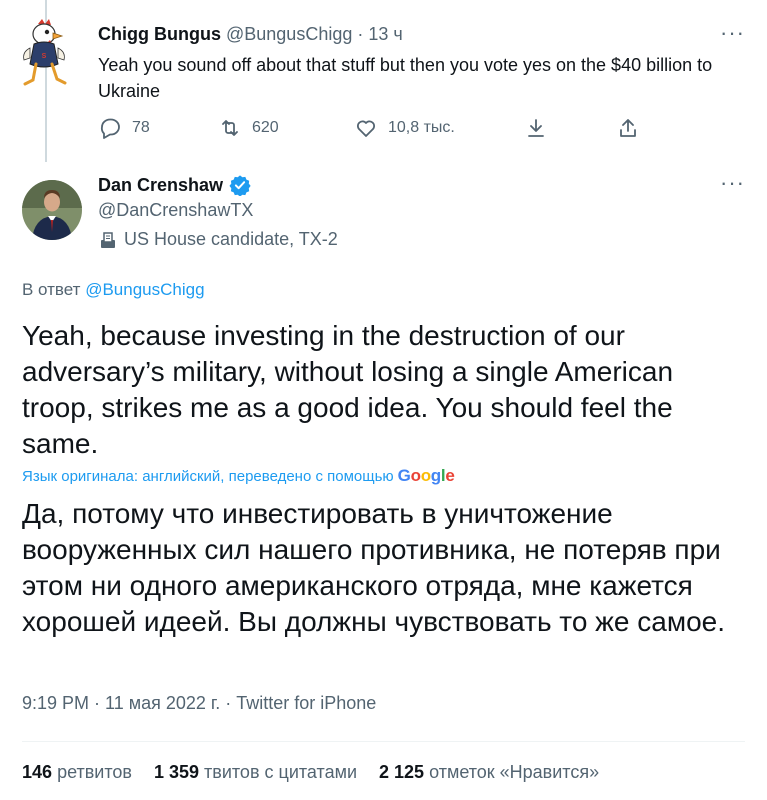 This screenshot has width=767, height=800. I want to click on retweets-stat-label: ретвитов, so click(94, 772).